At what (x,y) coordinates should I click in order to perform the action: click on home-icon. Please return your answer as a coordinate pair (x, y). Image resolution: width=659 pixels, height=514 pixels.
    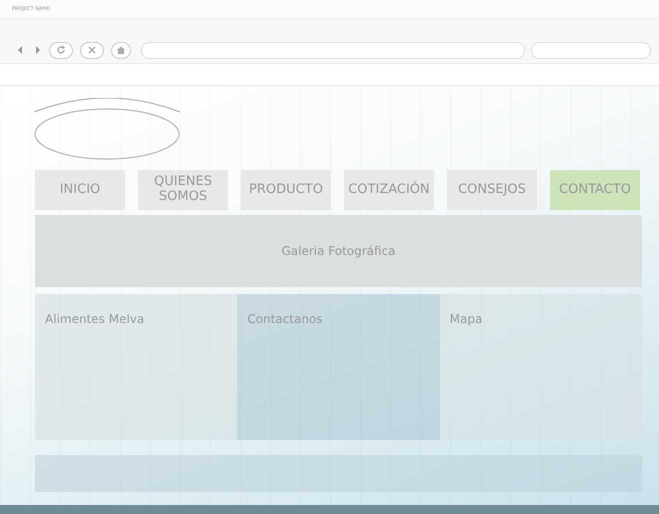
    Looking at the image, I should click on (121, 50).